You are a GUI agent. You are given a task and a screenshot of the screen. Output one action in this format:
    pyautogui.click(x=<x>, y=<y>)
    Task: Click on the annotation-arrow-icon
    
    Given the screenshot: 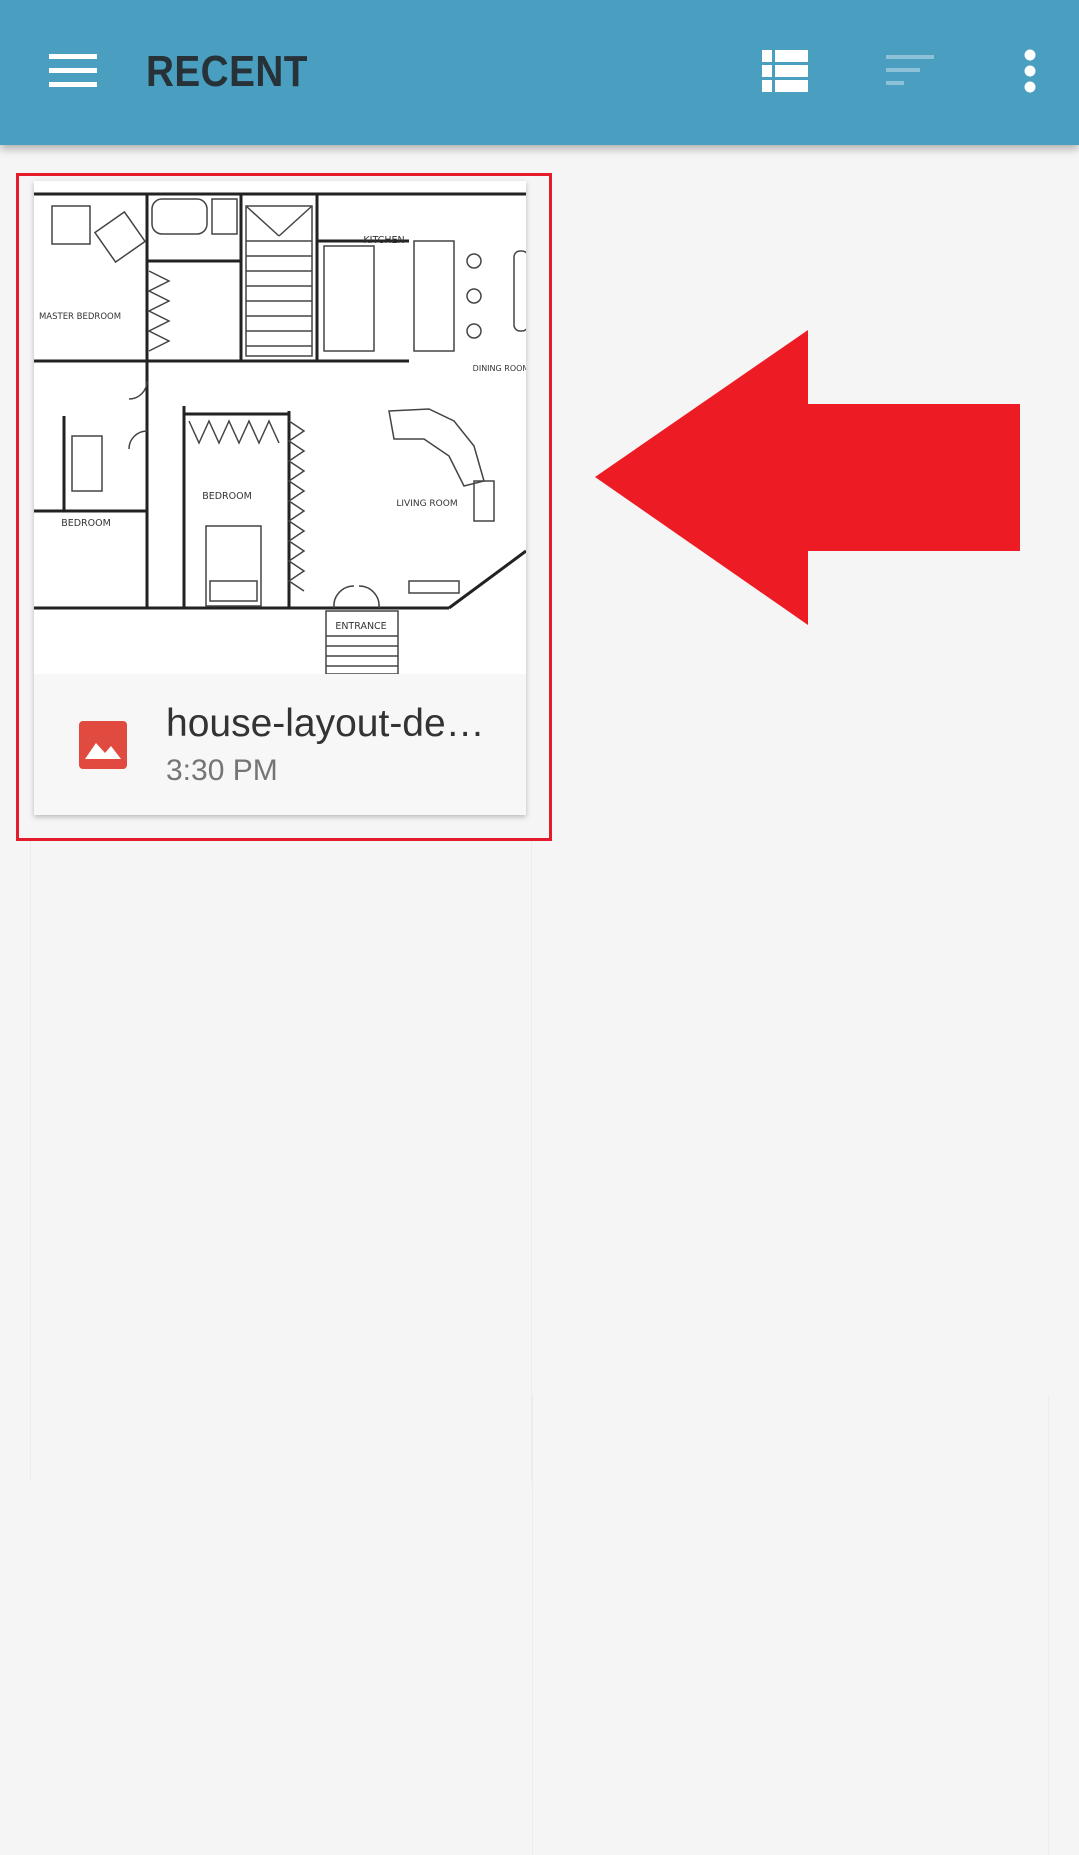 What is the action you would take?
    pyautogui.click(x=807, y=480)
    